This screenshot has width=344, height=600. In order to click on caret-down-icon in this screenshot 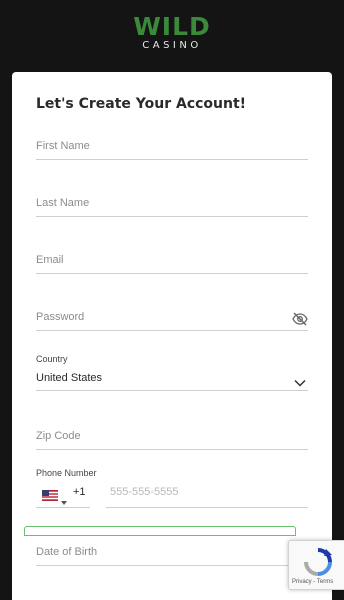, I will do `click(64, 498)`.